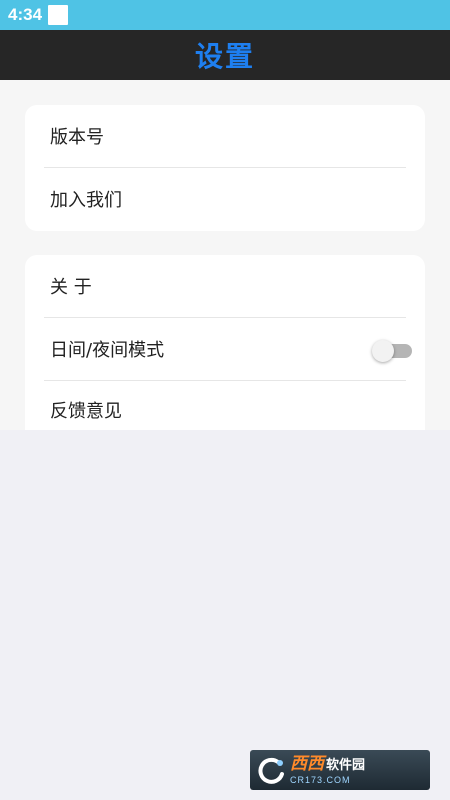  Describe the element at coordinates (107, 350) in the screenshot. I see `settings-item-label: 日间/夜间模式` at that location.